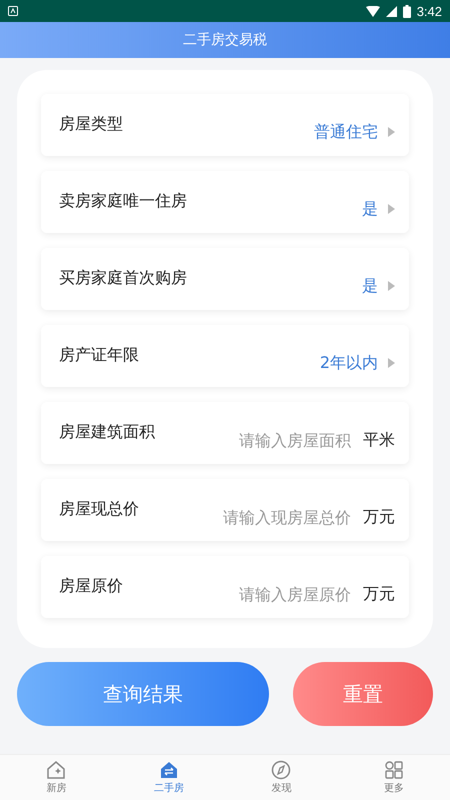 The image size is (450, 800). I want to click on tab: 发现, so click(281, 777).